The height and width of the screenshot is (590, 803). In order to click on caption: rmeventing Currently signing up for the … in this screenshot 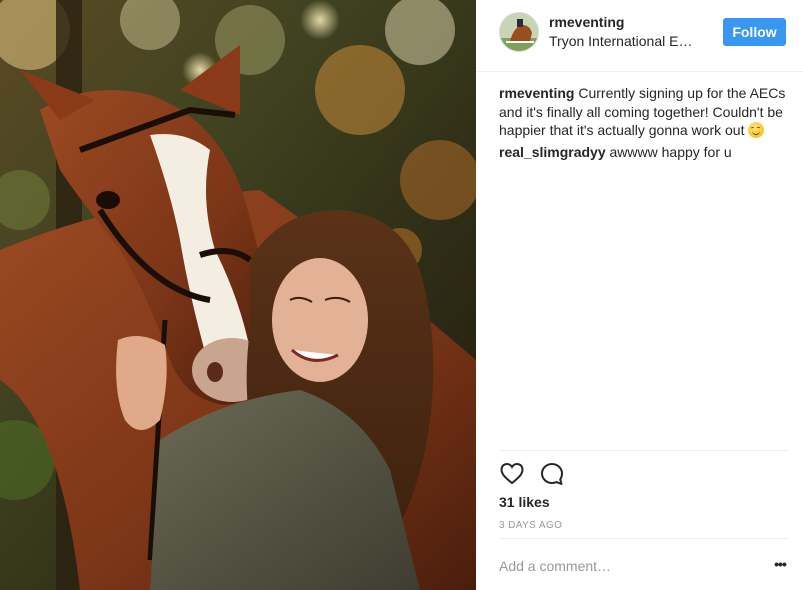, I will do `click(645, 112)`.